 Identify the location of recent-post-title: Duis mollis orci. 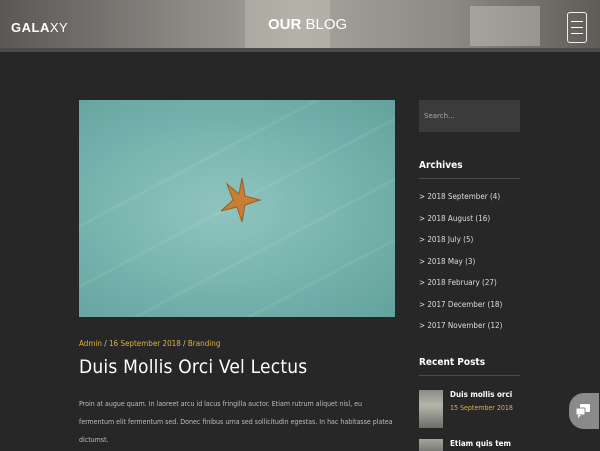
(481, 394).